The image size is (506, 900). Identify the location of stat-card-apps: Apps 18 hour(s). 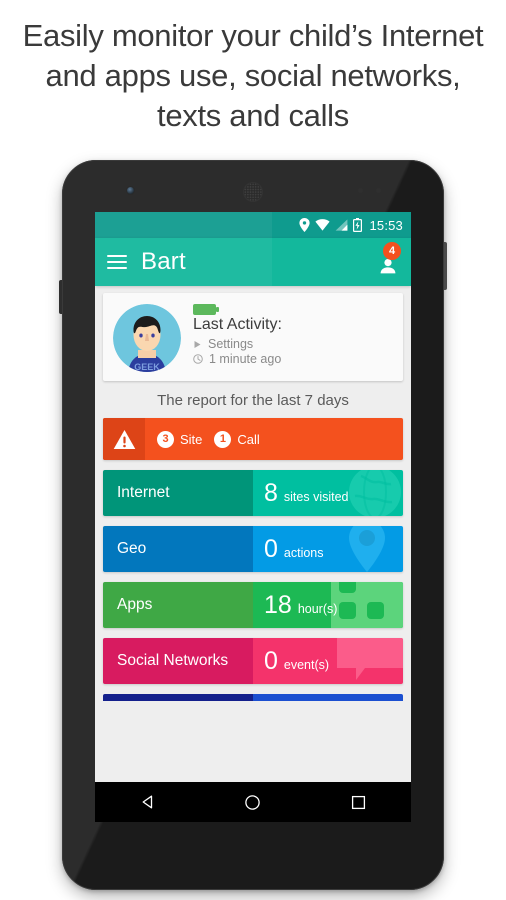
(253, 605).